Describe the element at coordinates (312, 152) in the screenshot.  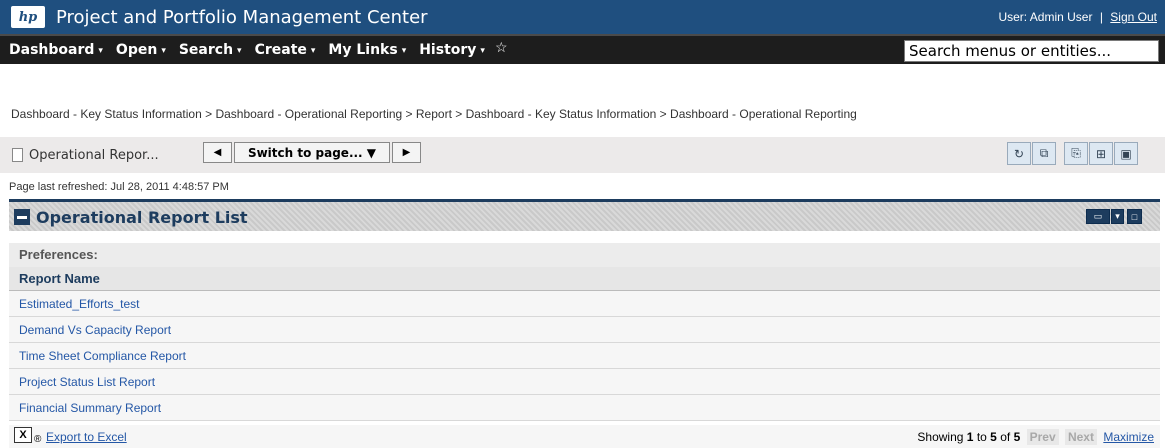
I see `switch-to-page-button: Switch to page... ▼` at that location.